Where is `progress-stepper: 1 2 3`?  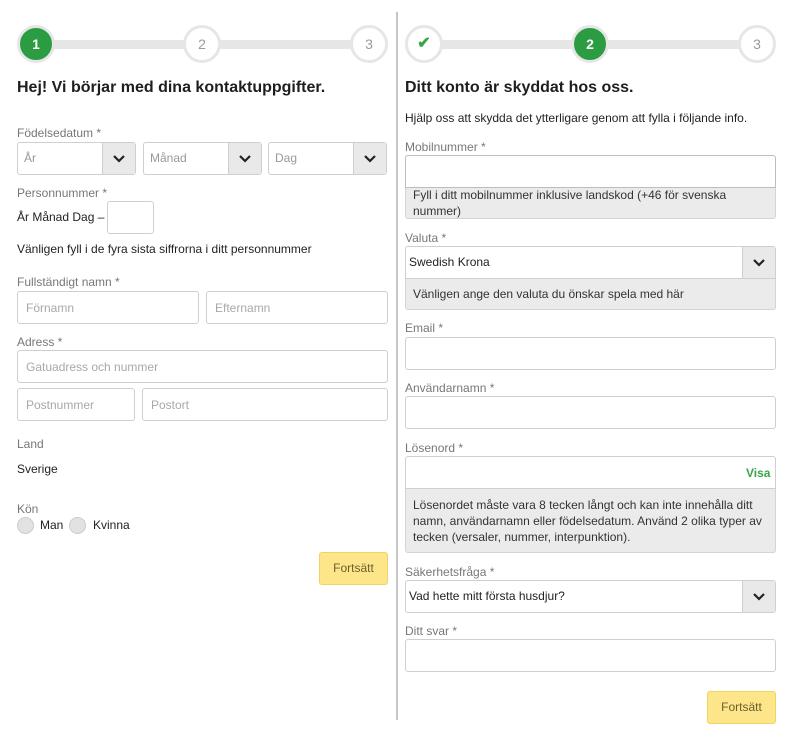 progress-stepper: 1 2 3 is located at coordinates (202, 44).